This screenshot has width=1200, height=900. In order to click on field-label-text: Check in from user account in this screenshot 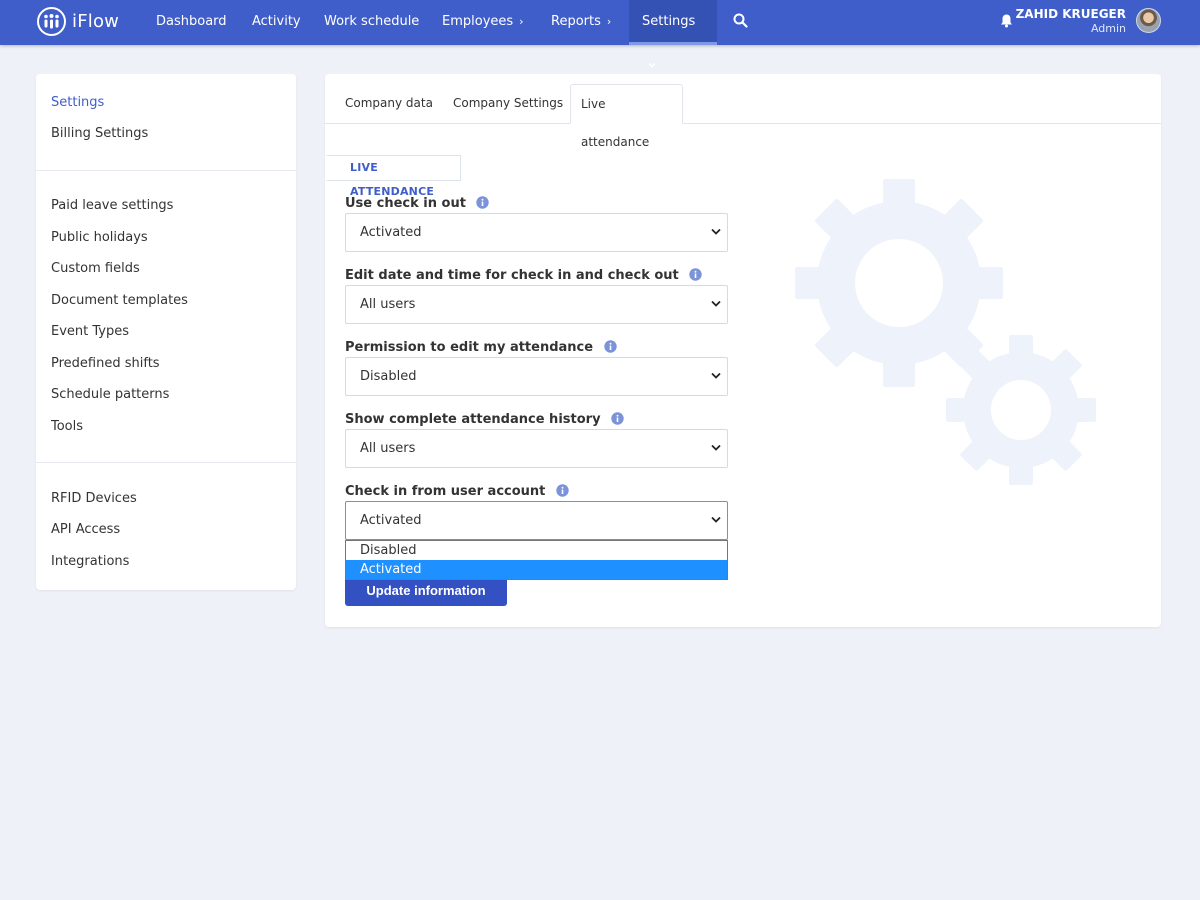, I will do `click(445, 491)`.